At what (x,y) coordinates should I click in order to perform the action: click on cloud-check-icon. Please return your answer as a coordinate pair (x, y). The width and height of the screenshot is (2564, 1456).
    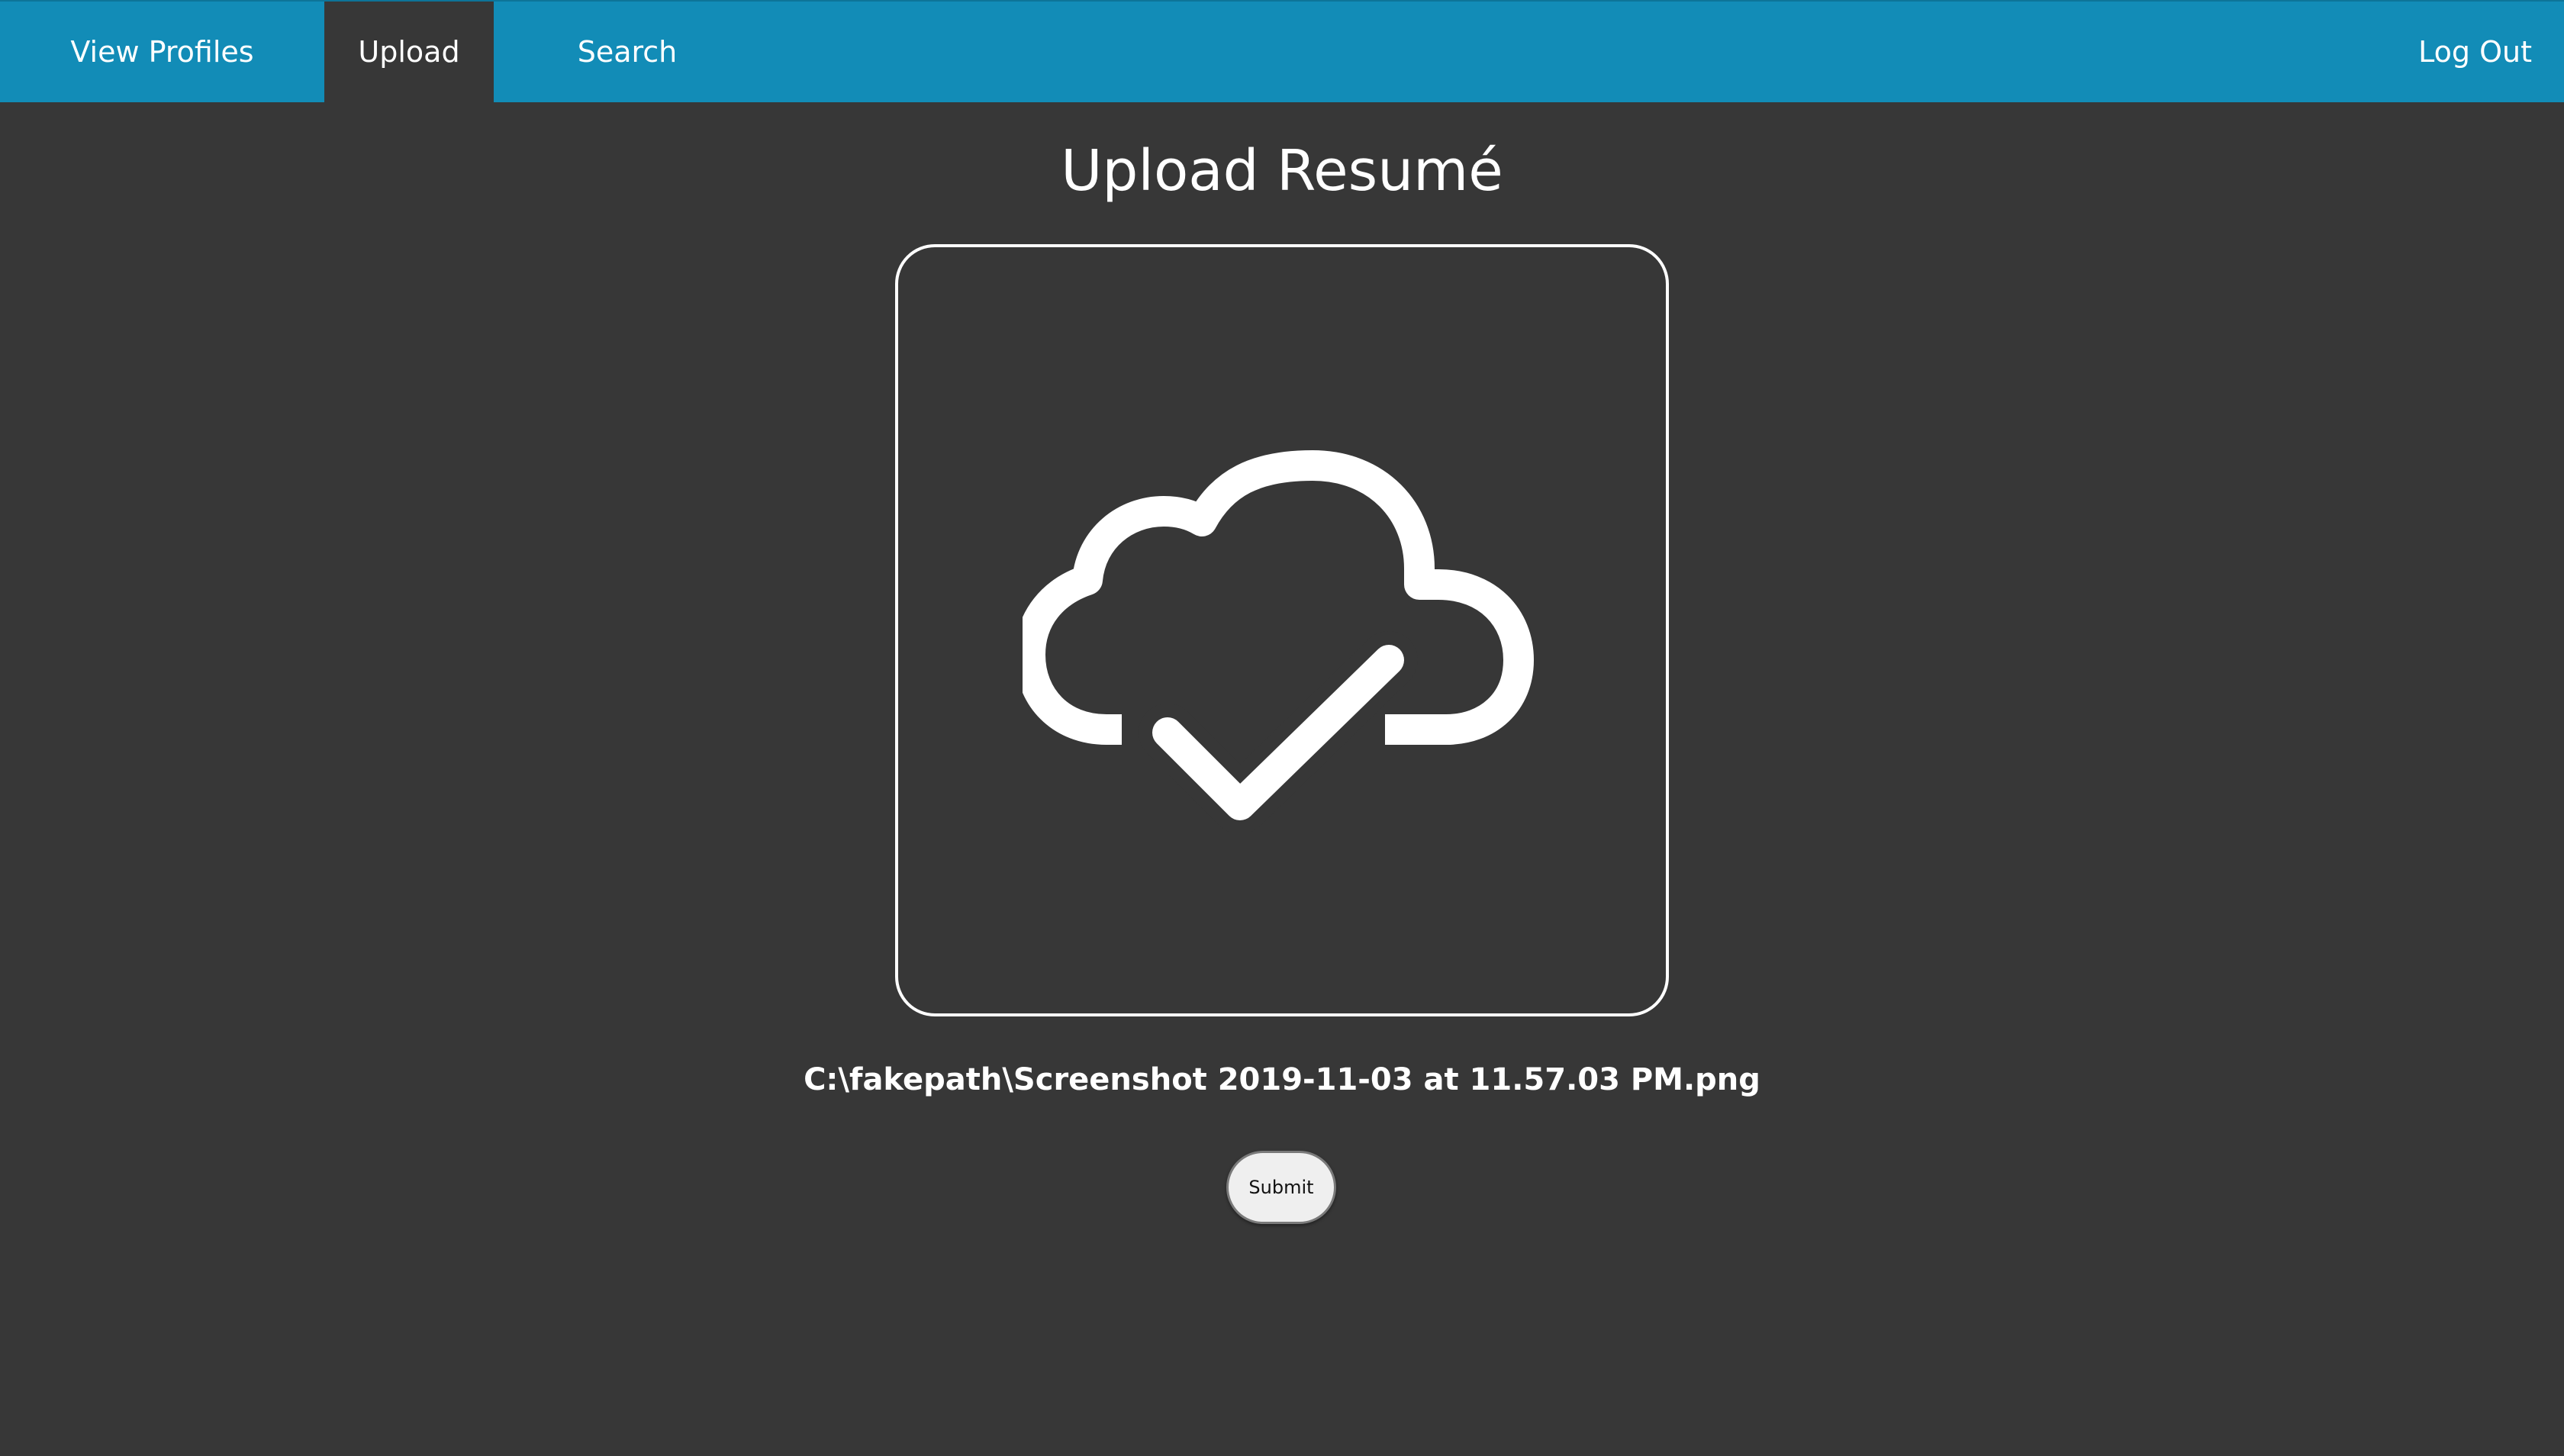
    Looking at the image, I should click on (1278, 641).